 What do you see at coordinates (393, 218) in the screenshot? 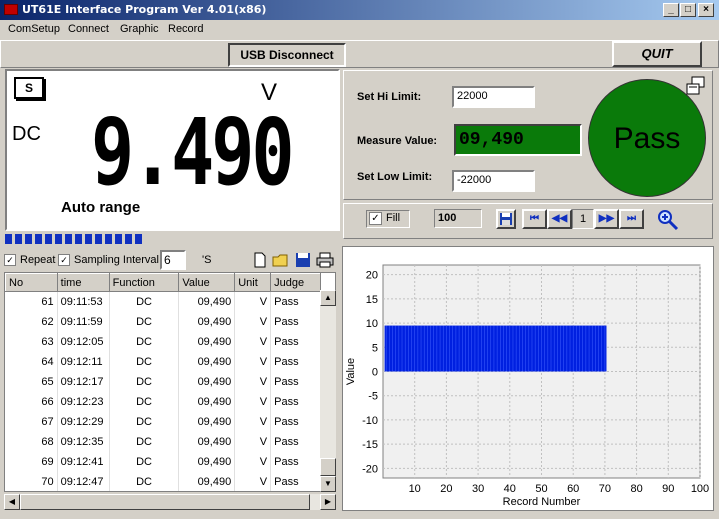
I see `fill-label: Fill` at bounding box center [393, 218].